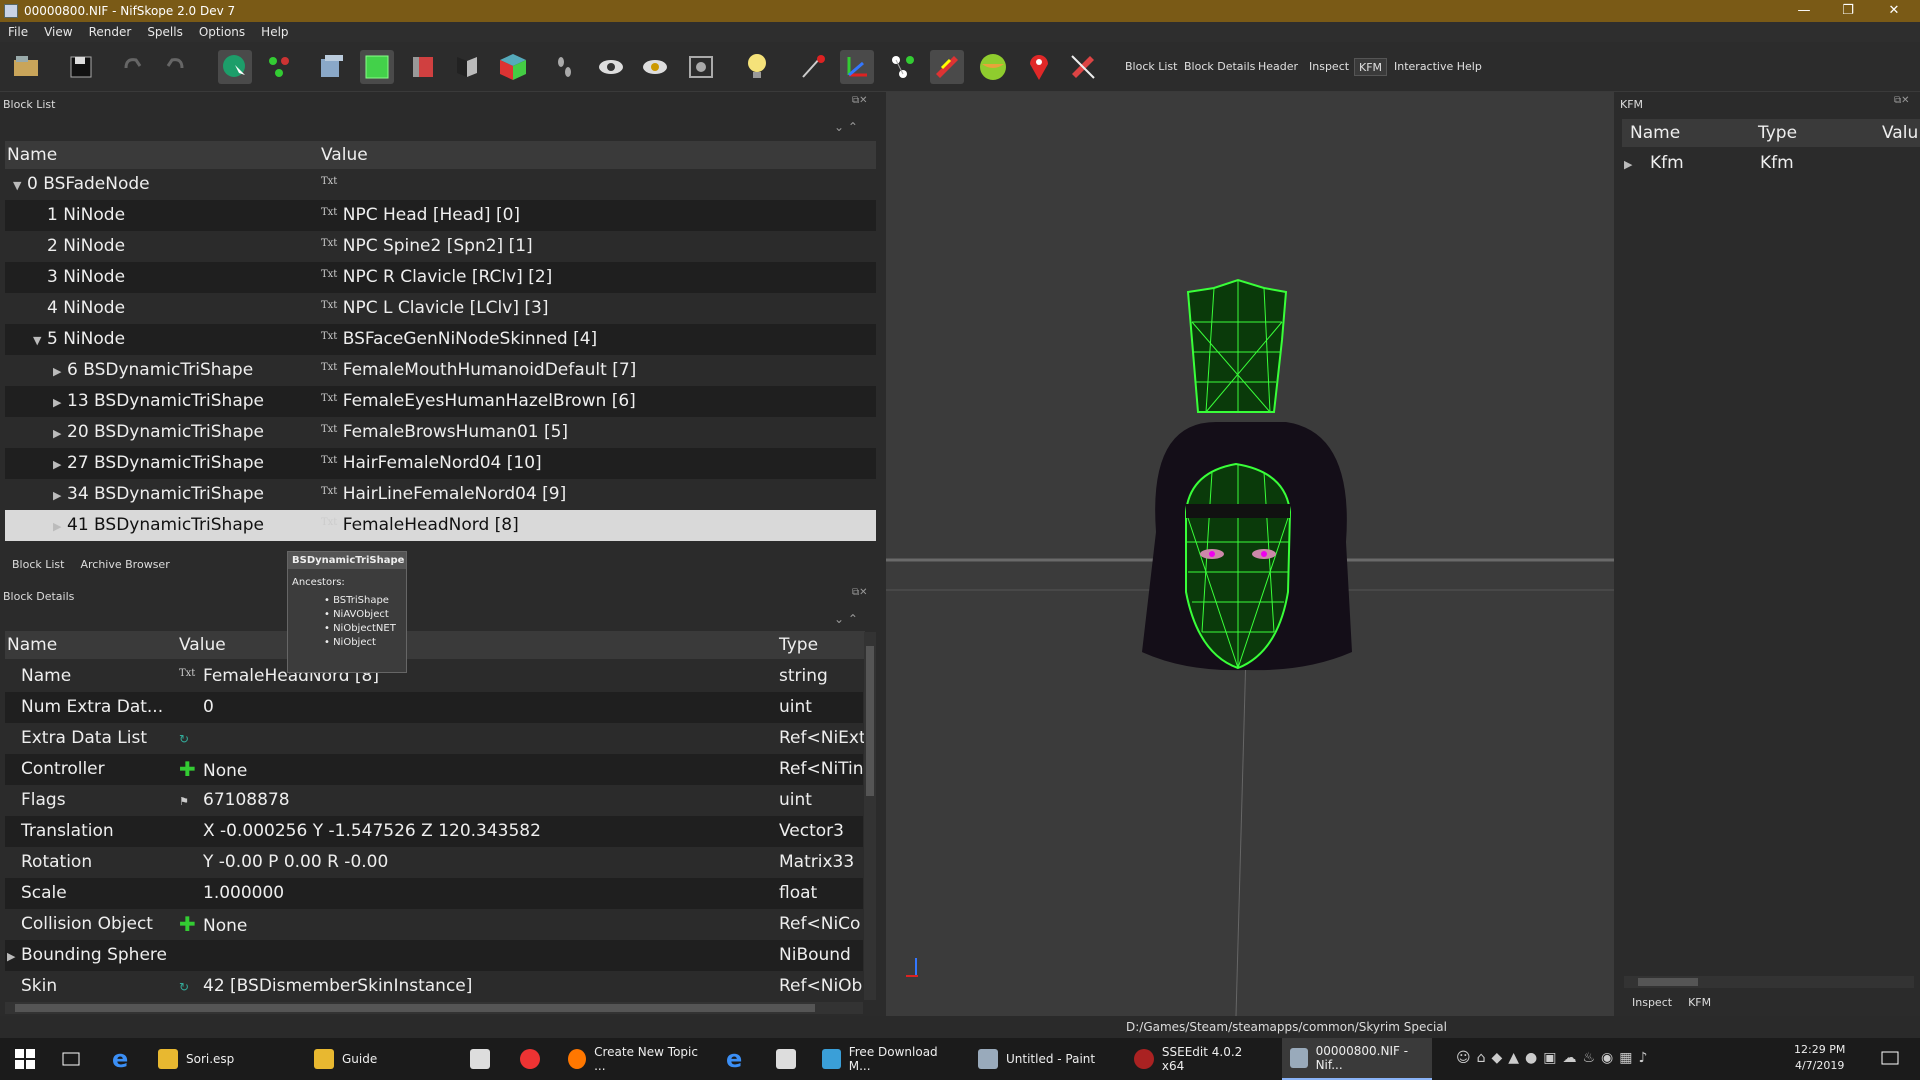 The height and width of the screenshot is (1080, 1920). Describe the element at coordinates (1045, 1059) in the screenshot. I see `taskbar-item-paint: Untitled - Paint` at that location.